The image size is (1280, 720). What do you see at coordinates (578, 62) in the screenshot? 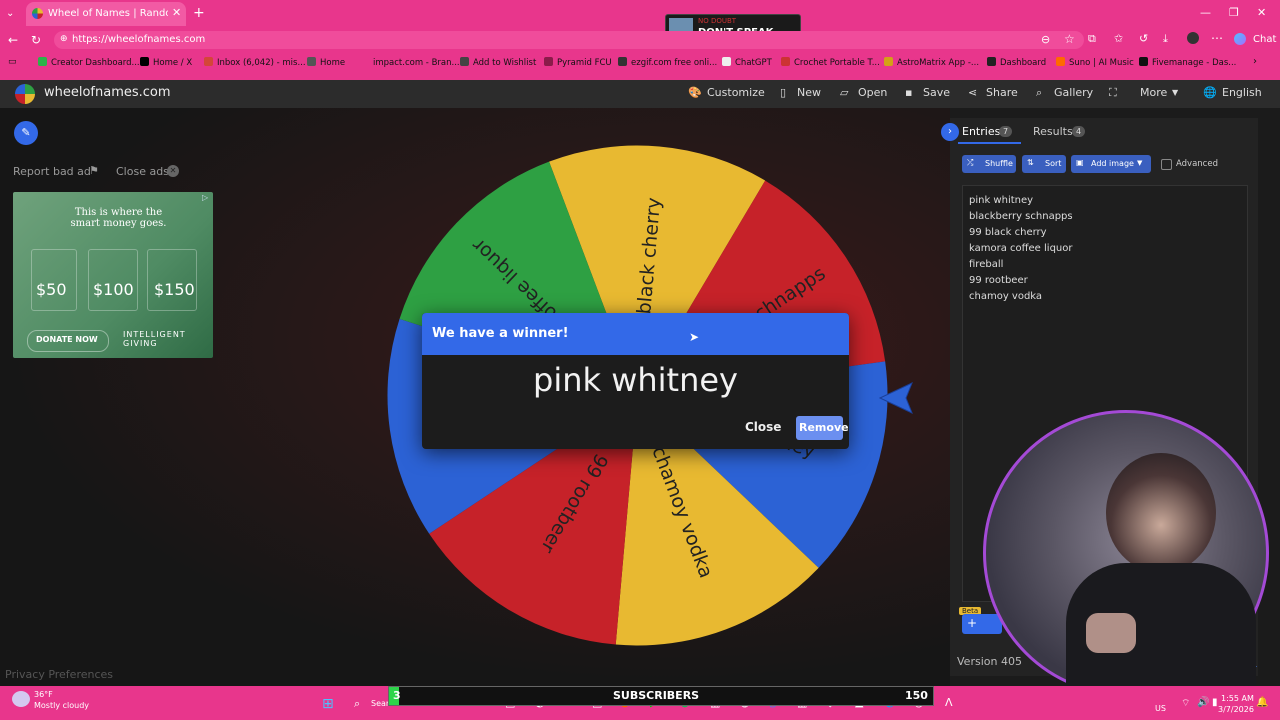
I see `bookmark-item: Pyramid FCU` at bounding box center [578, 62].